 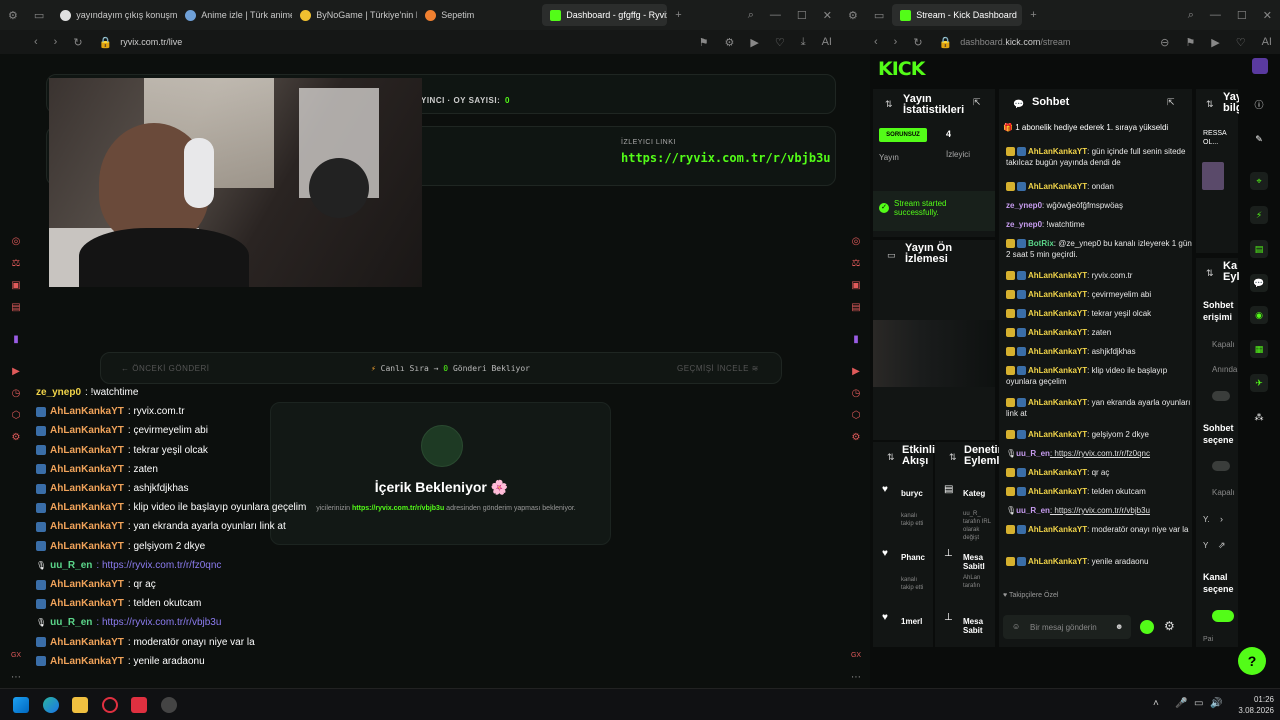 I want to click on chat-message-text: : https://ryvix.com.tr/r/fz0qnc, so click(x=158, y=565).